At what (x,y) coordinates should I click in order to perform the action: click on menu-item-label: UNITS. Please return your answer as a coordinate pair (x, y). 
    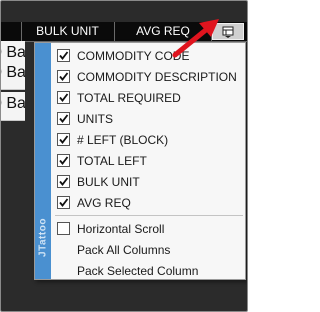
    Looking at the image, I should click on (95, 119).